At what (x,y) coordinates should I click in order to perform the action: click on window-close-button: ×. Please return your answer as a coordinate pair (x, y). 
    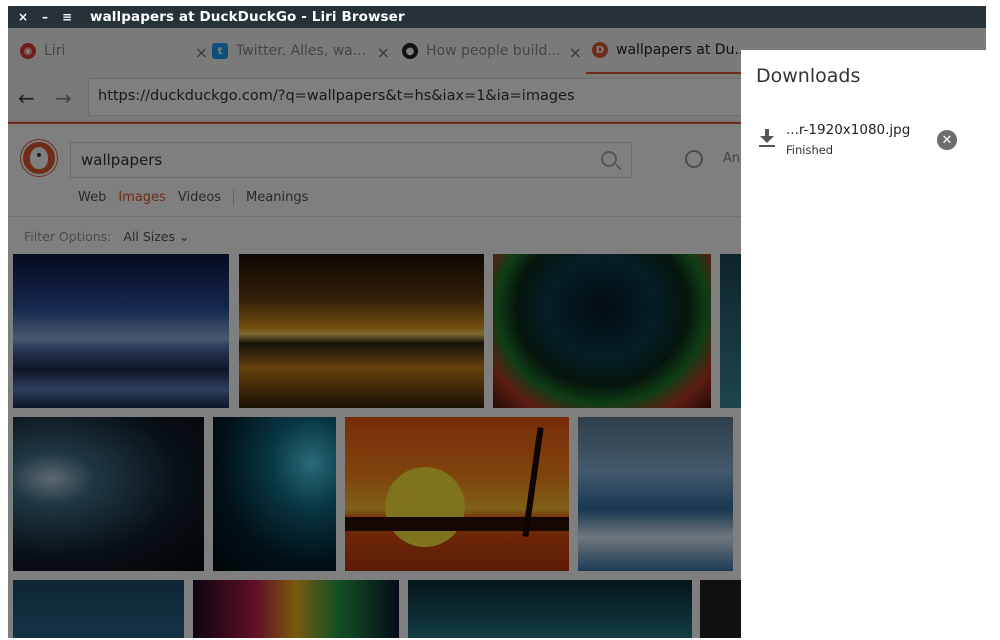
    Looking at the image, I should click on (23, 17).